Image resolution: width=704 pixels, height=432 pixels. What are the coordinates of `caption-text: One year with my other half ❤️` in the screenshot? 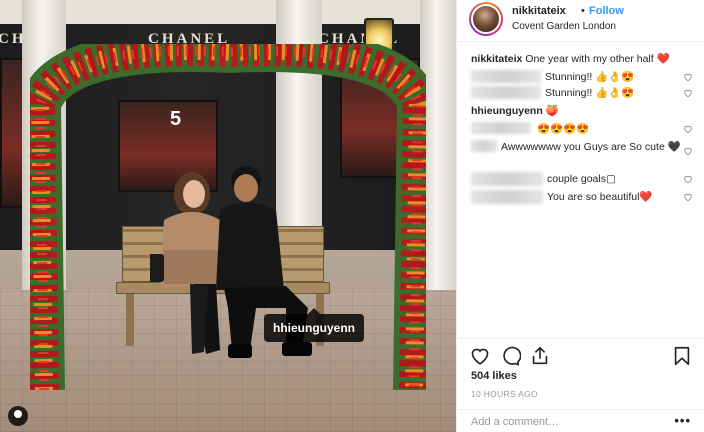 It's located at (597, 59).